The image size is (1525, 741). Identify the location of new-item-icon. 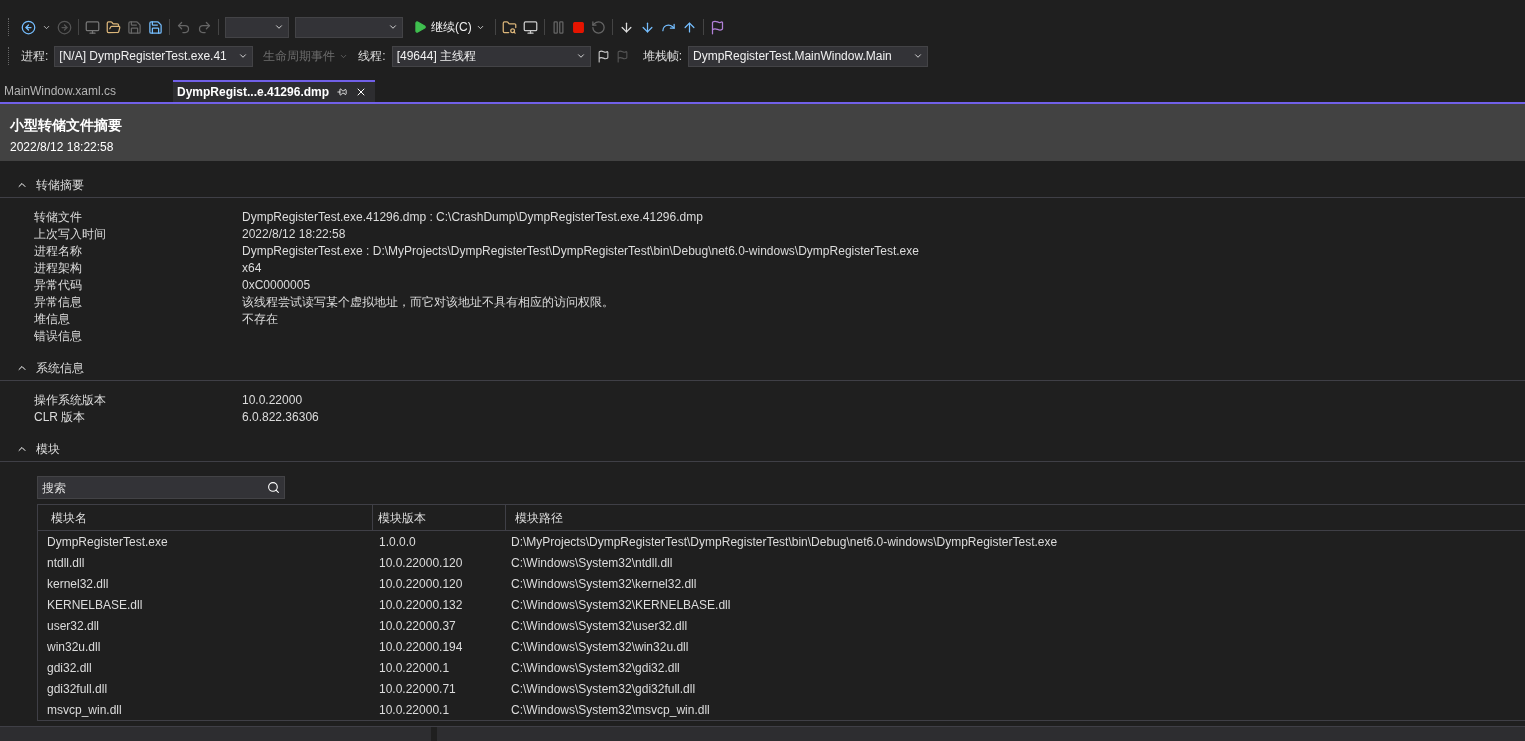
(92, 27).